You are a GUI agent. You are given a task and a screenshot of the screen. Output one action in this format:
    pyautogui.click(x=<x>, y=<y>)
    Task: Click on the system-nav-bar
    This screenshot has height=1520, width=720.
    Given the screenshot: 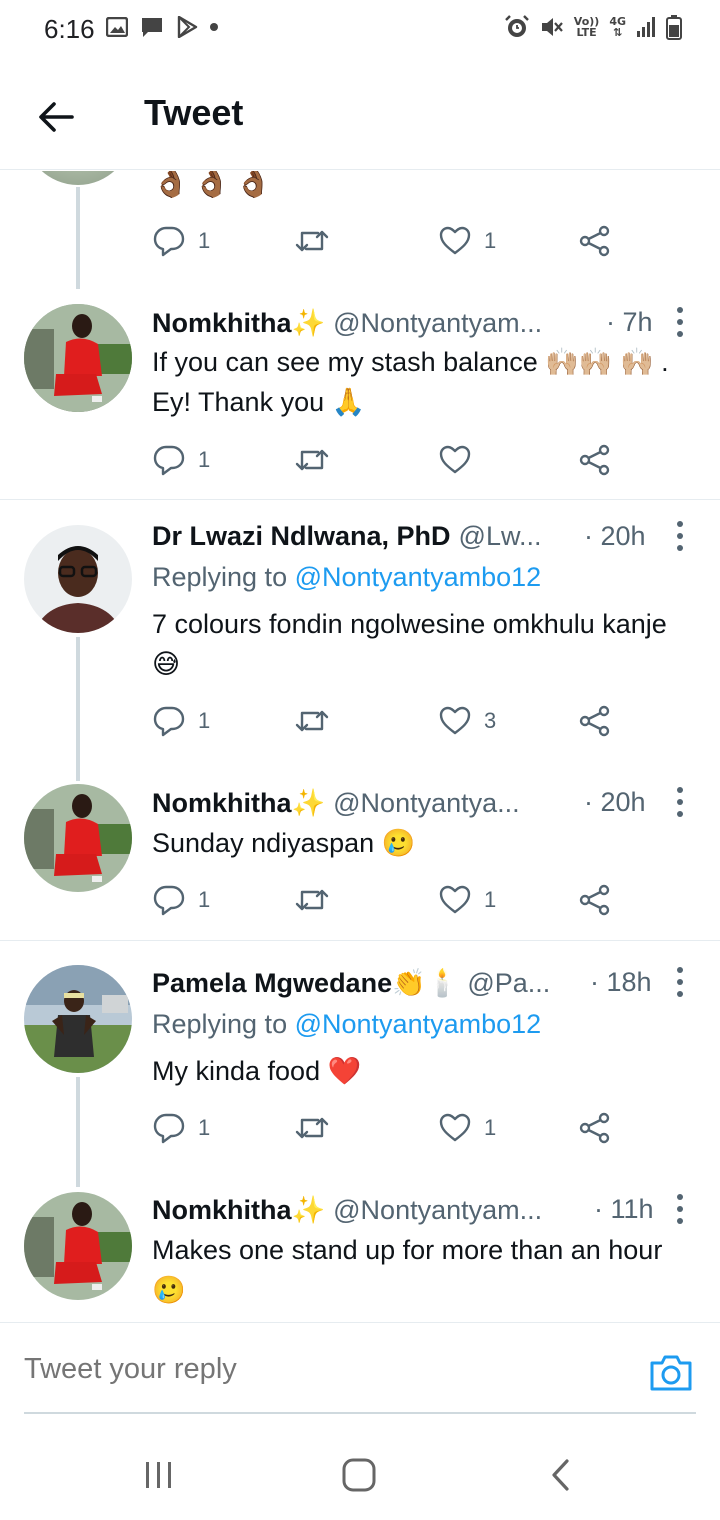 What is the action you would take?
    pyautogui.click(x=360, y=1470)
    